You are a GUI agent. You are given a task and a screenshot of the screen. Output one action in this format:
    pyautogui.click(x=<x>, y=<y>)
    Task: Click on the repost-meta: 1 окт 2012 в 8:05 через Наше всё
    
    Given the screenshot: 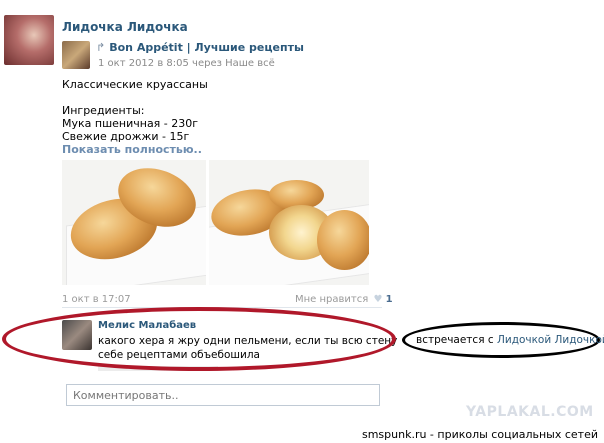 What is the action you would take?
    pyautogui.click(x=186, y=63)
    